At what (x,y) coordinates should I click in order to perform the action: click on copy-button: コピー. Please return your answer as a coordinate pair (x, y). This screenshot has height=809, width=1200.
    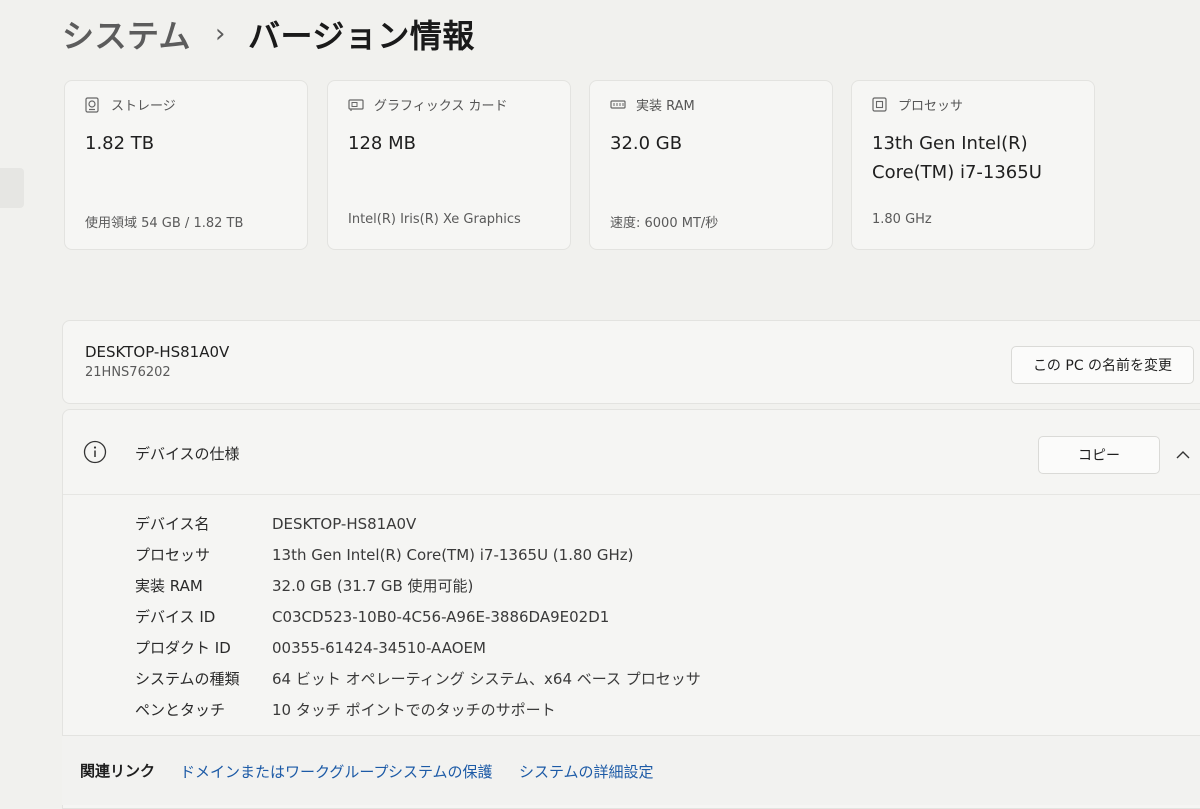
    Looking at the image, I should click on (1099, 455).